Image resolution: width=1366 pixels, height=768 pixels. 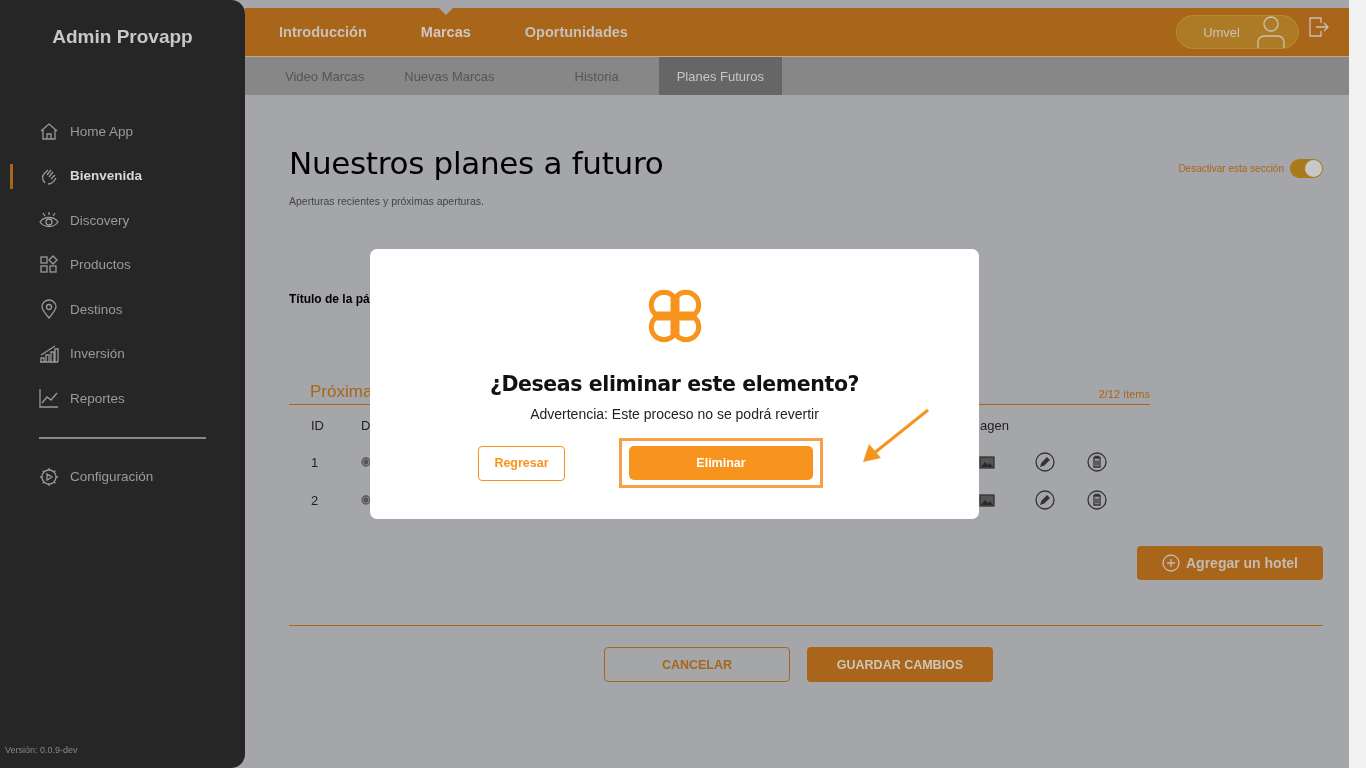 I want to click on sidebar-item: Home App, so click(x=67, y=131).